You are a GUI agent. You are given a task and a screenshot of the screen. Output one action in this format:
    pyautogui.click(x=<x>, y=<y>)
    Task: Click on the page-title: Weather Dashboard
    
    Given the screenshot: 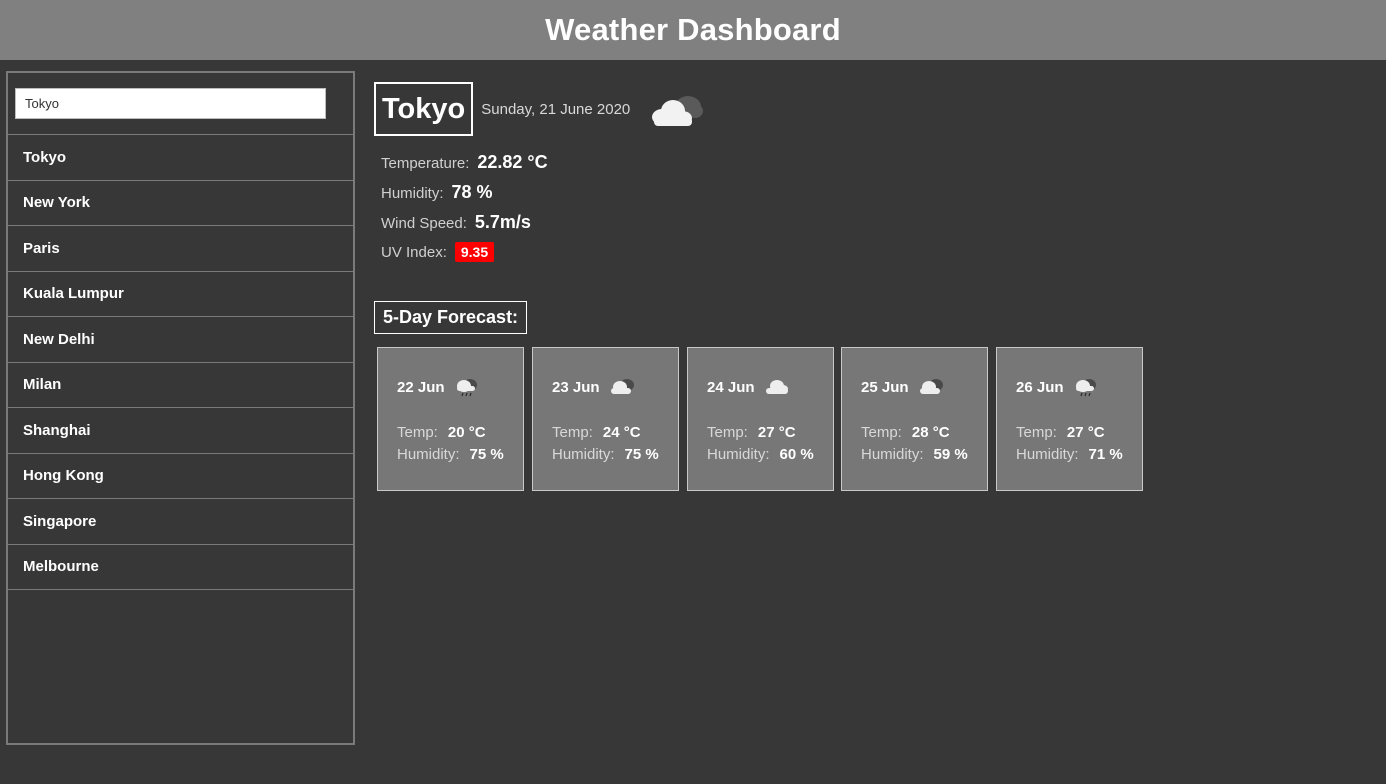 What is the action you would take?
    pyautogui.click(x=693, y=29)
    